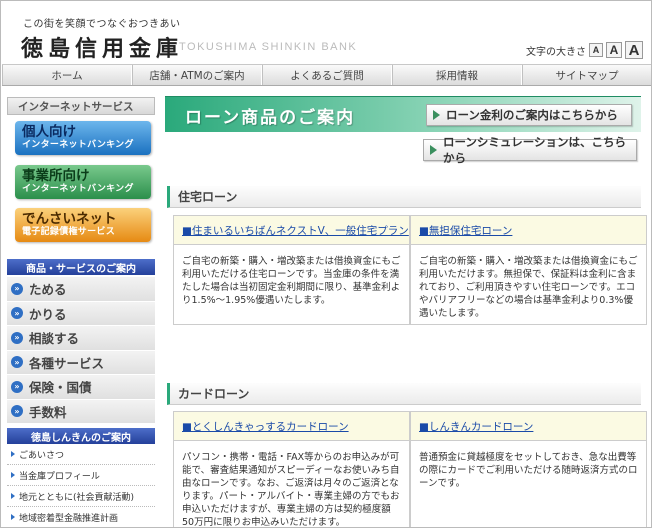 Image resolution: width=652 pixels, height=528 pixels. What do you see at coordinates (596, 50) in the screenshot?
I see `font-size-small-button: A` at bounding box center [596, 50].